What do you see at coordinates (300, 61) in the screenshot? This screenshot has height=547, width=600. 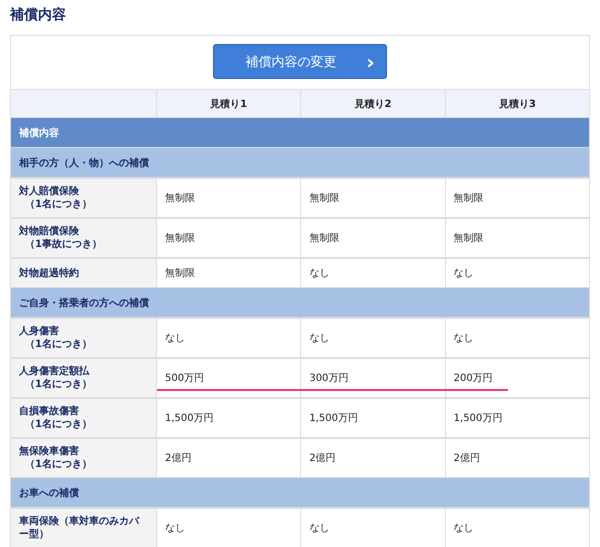 I see `change-coverage-button: 補償内容の変更 ›` at bounding box center [300, 61].